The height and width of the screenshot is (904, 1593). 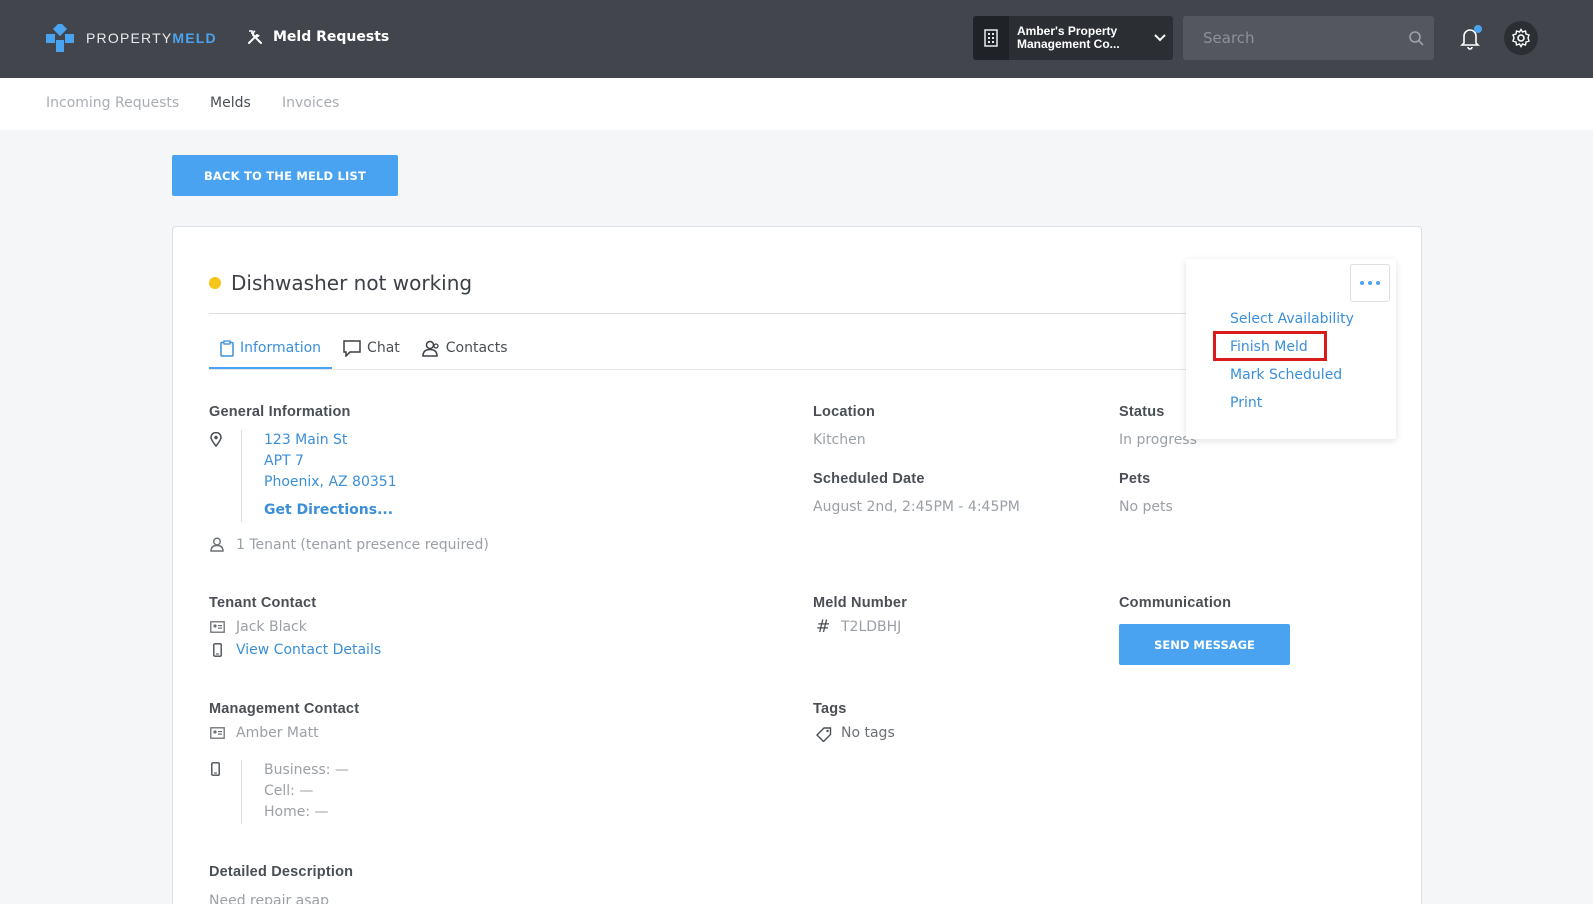 What do you see at coordinates (1472, 38) in the screenshot?
I see `notifications-bell-icon` at bounding box center [1472, 38].